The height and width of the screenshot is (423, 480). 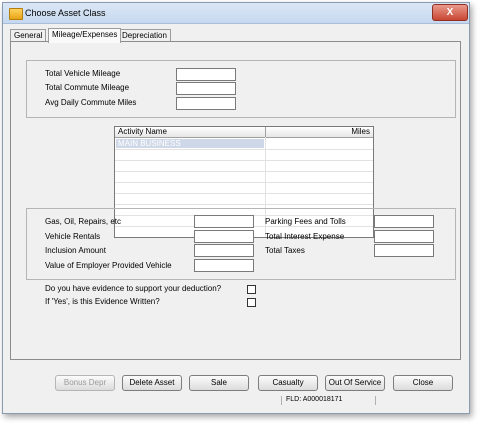 I want to click on avg-daily-commute-label: Avg Daily Commute Miles, so click(x=91, y=102).